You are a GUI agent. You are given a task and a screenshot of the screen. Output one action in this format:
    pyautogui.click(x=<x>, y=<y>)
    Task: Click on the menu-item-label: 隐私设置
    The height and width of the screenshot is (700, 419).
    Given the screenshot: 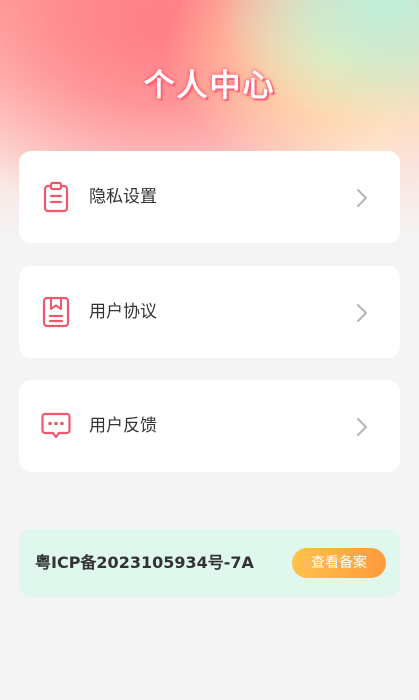 What is the action you would take?
    pyautogui.click(x=123, y=197)
    